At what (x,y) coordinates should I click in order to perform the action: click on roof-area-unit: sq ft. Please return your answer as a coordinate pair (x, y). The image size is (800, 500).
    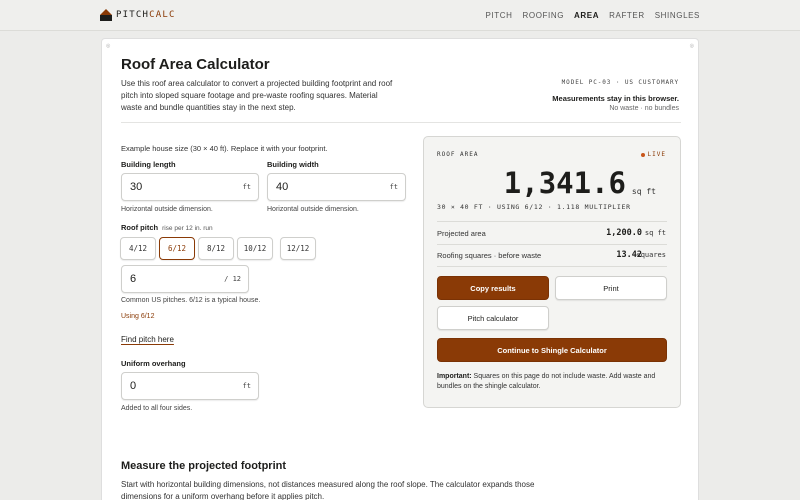
    Looking at the image, I should click on (643, 191).